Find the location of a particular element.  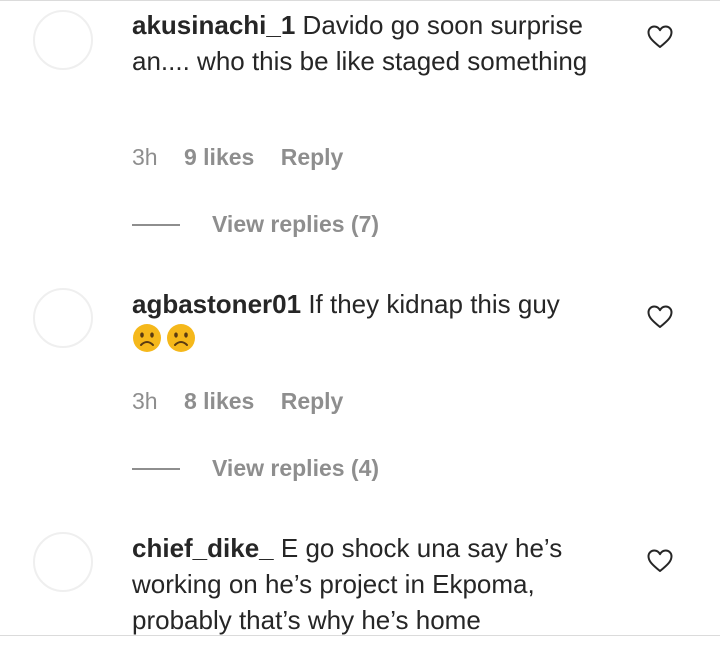

comment-body: If they kidnap this guy is located at coordinates (434, 304).